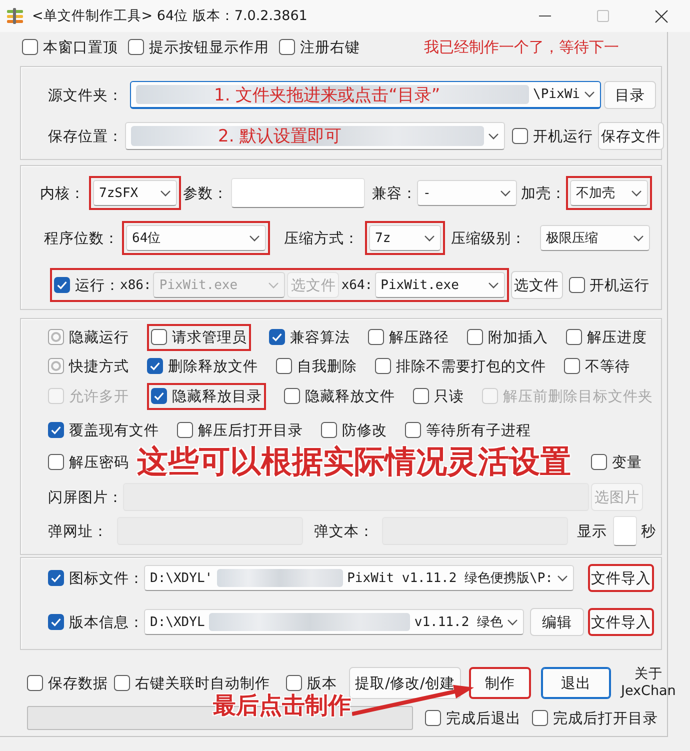 The image size is (690, 751). What do you see at coordinates (609, 193) in the screenshot?
I see `dropdown: 不加壳` at bounding box center [609, 193].